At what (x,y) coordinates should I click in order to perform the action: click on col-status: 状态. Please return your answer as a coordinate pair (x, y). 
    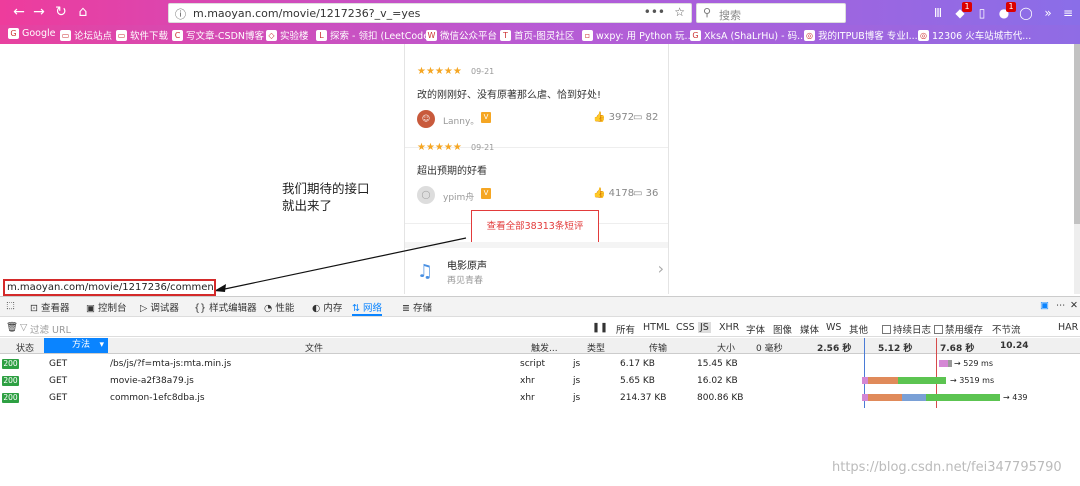
    Looking at the image, I should click on (25, 347).